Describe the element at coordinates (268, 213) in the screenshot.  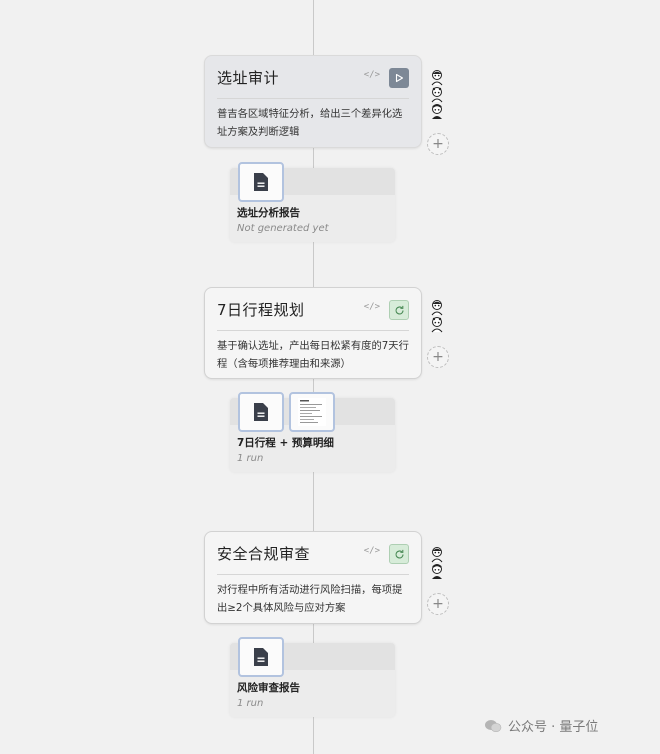
I see `output-name: 选址分析报告` at that location.